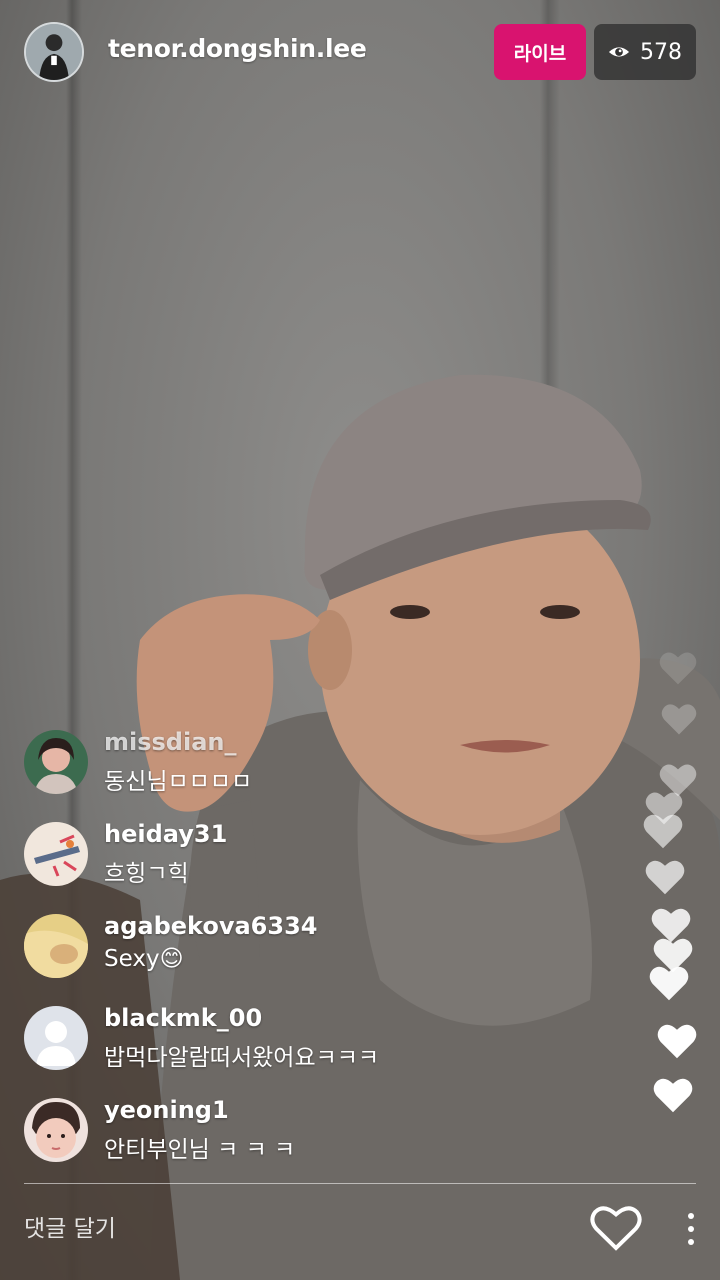  What do you see at coordinates (619, 52) in the screenshot?
I see `eye-icon` at bounding box center [619, 52].